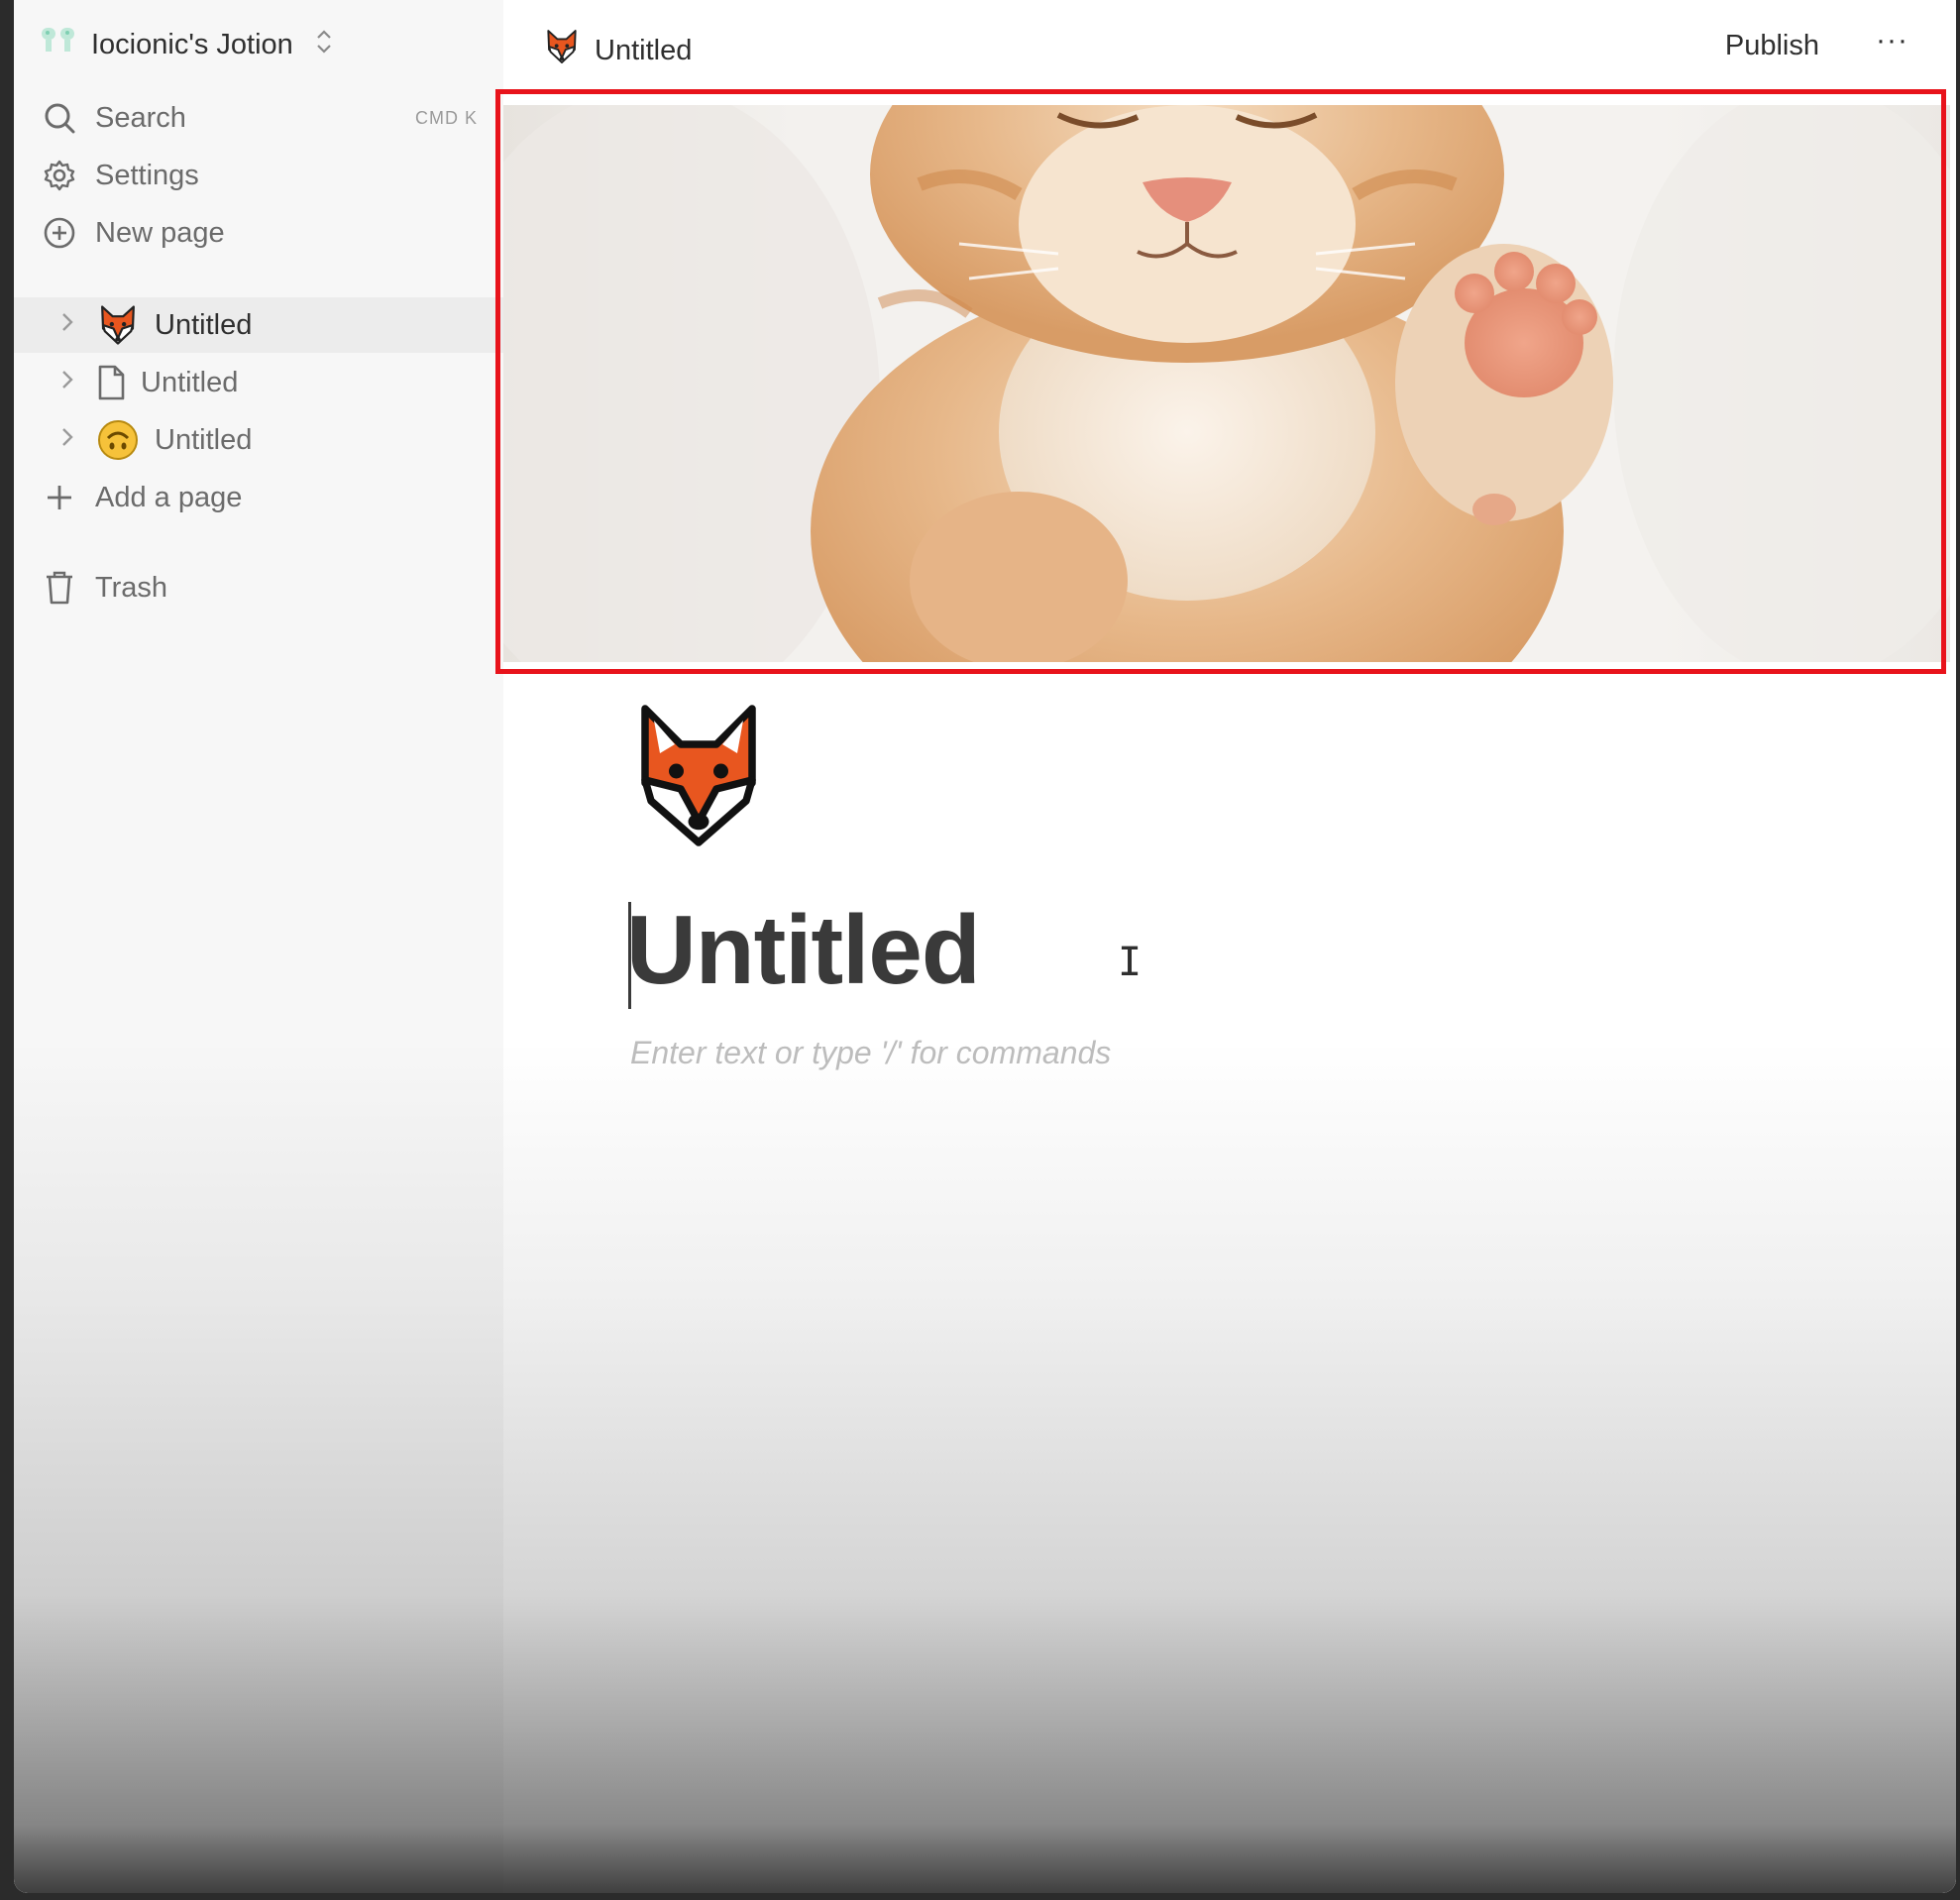  What do you see at coordinates (870, 1053) in the screenshot?
I see `editor-placeholder: Enter text or type '/' for commands` at bounding box center [870, 1053].